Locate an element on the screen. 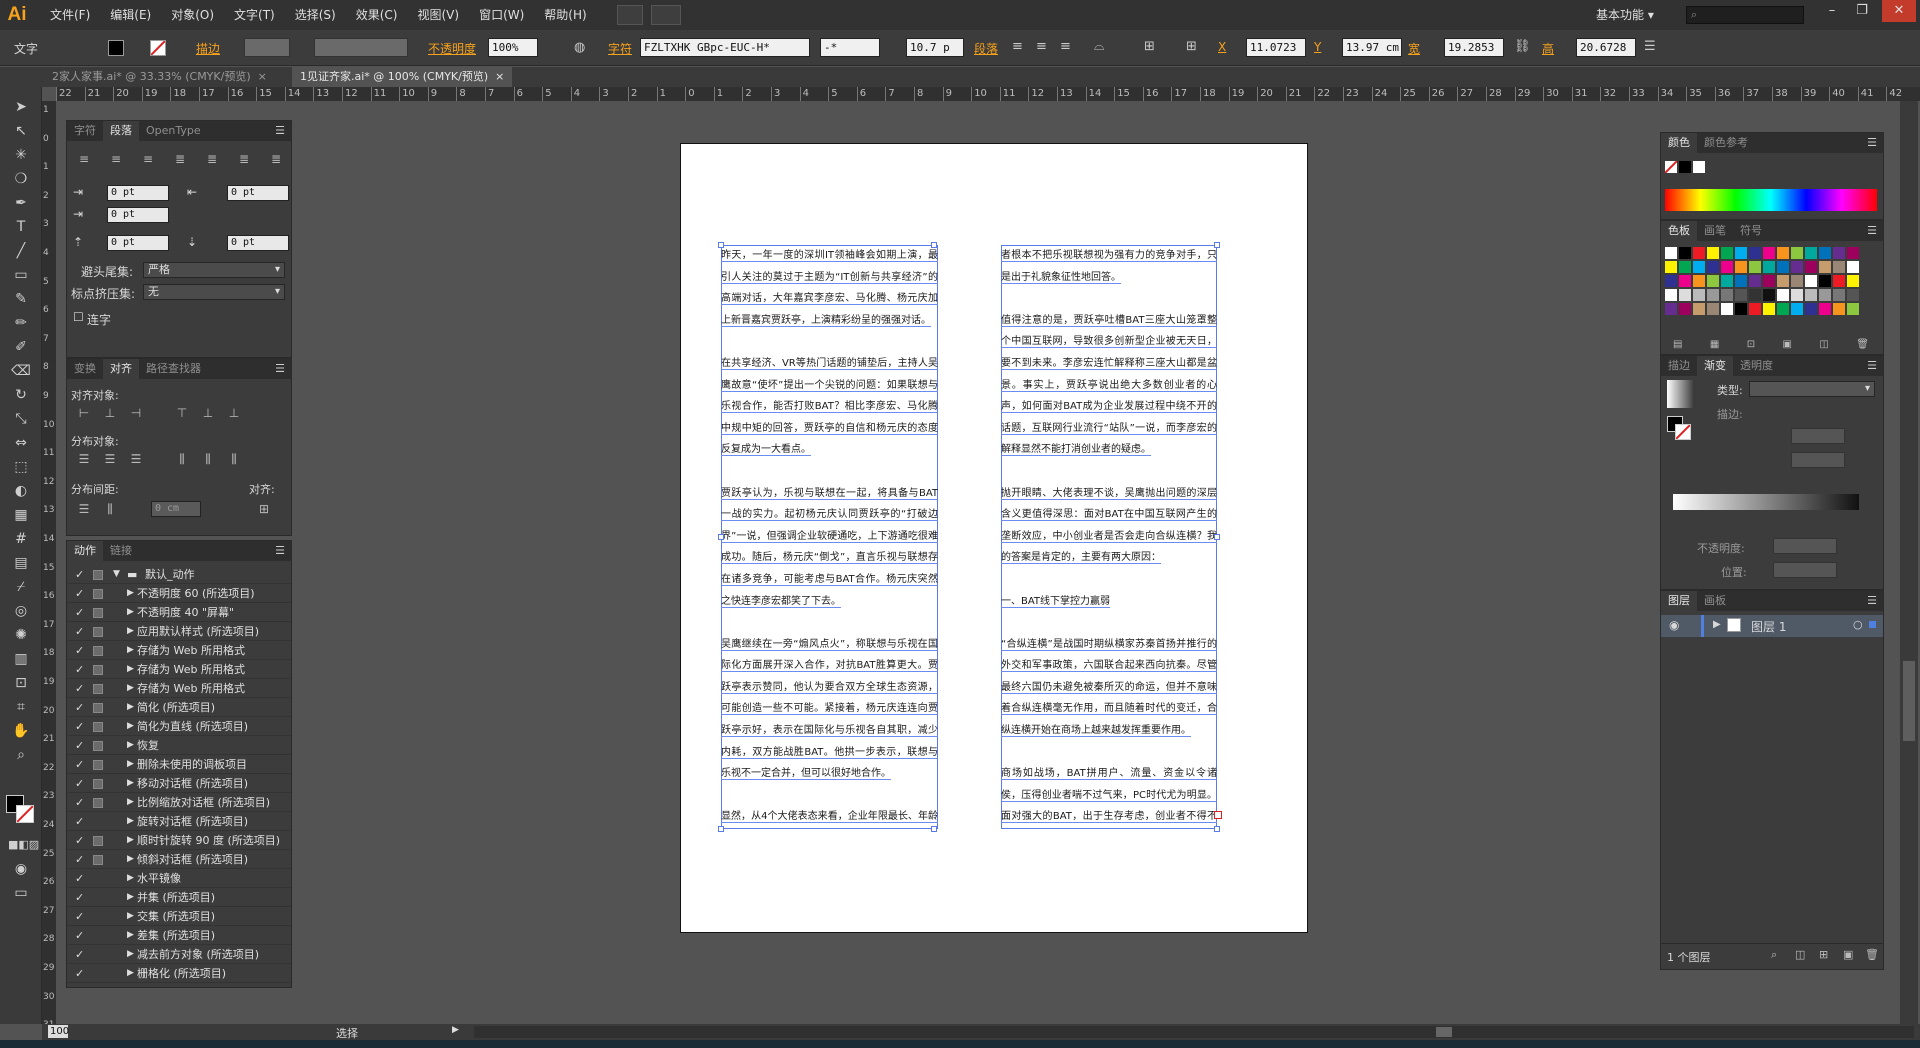 The image size is (1920, 1048). align-right-icon: ≡ is located at coordinates (1065, 46).